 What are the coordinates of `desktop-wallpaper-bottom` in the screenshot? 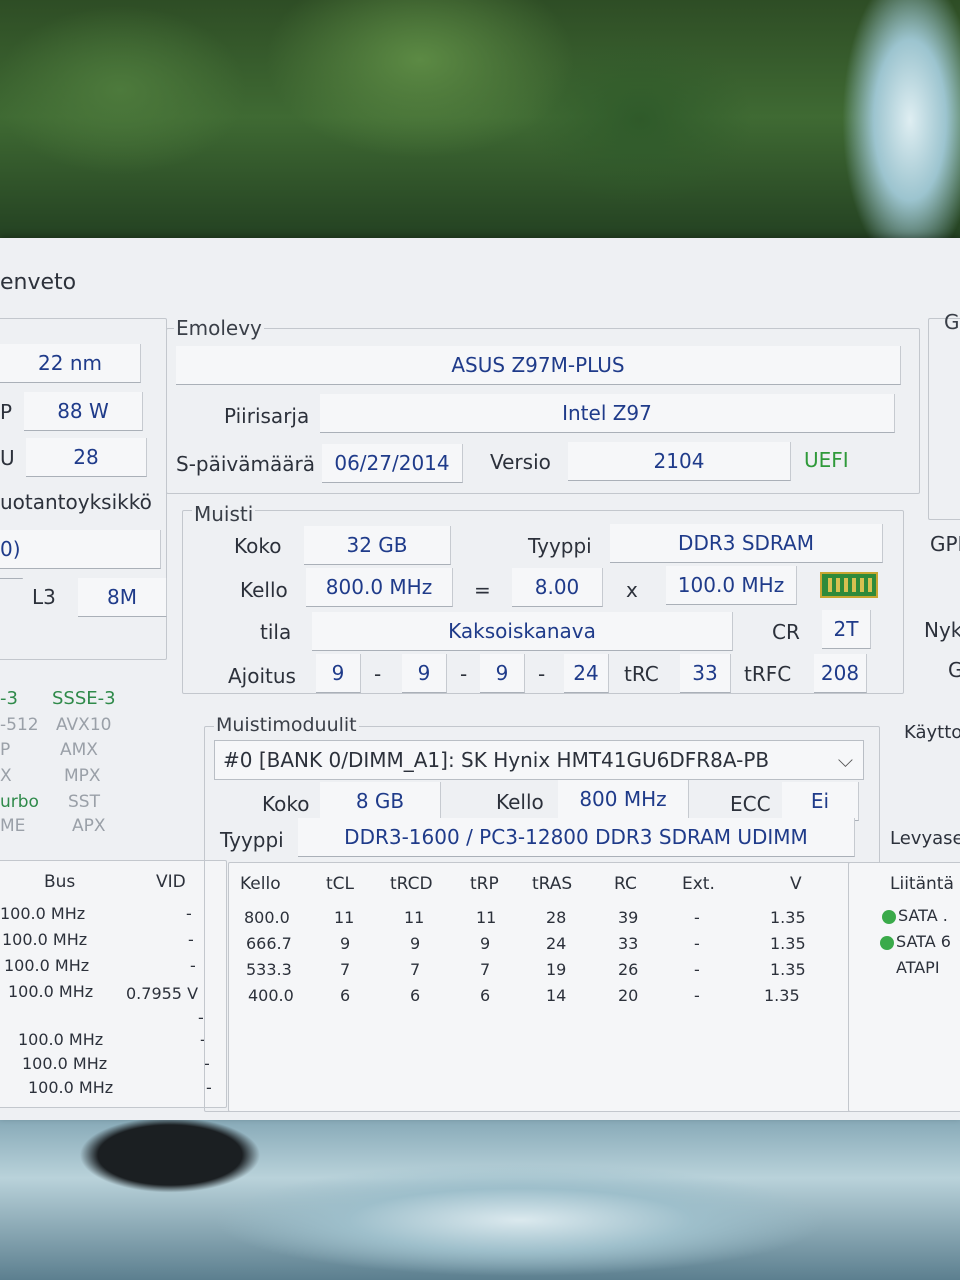 It's located at (480, 1195).